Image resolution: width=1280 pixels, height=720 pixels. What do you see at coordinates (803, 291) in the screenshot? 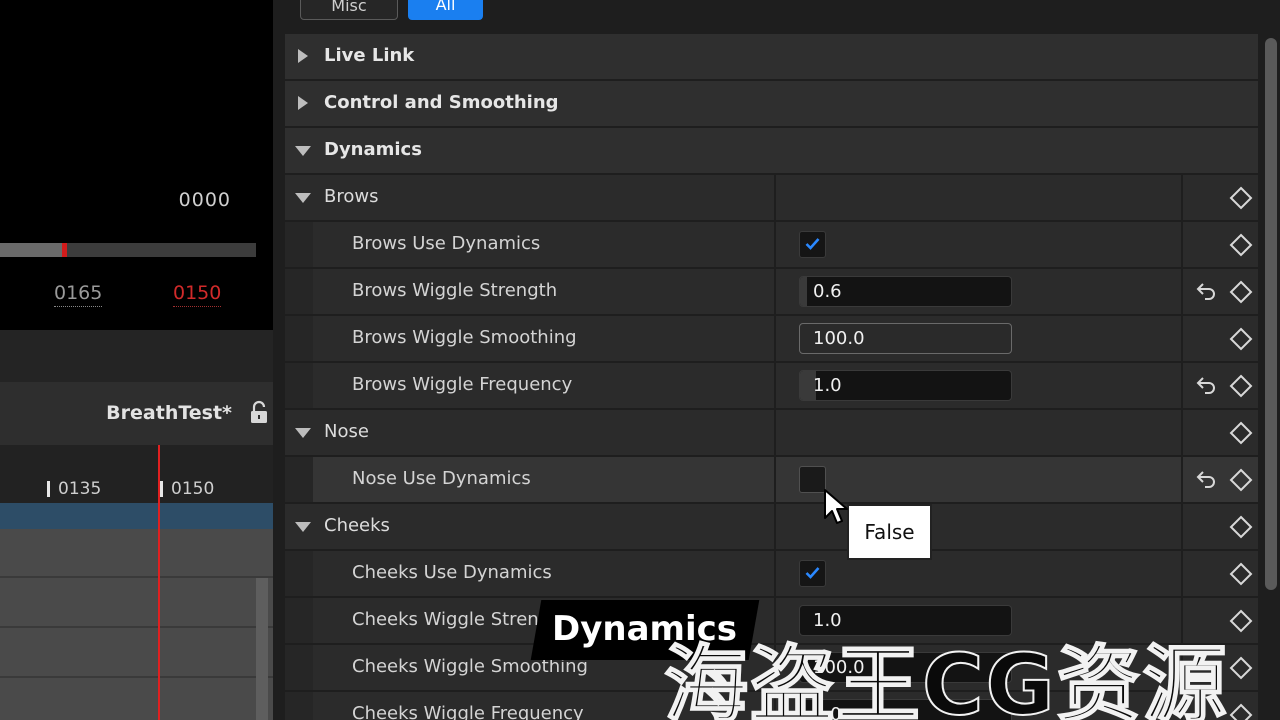
I see `slider-fill` at bounding box center [803, 291].